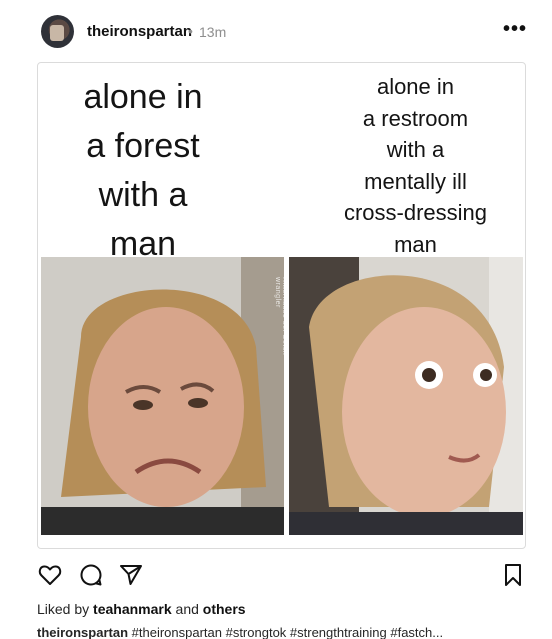  I want to click on meme-watermark: Ritterhause del Gotch wrangler, so click(281, 316).